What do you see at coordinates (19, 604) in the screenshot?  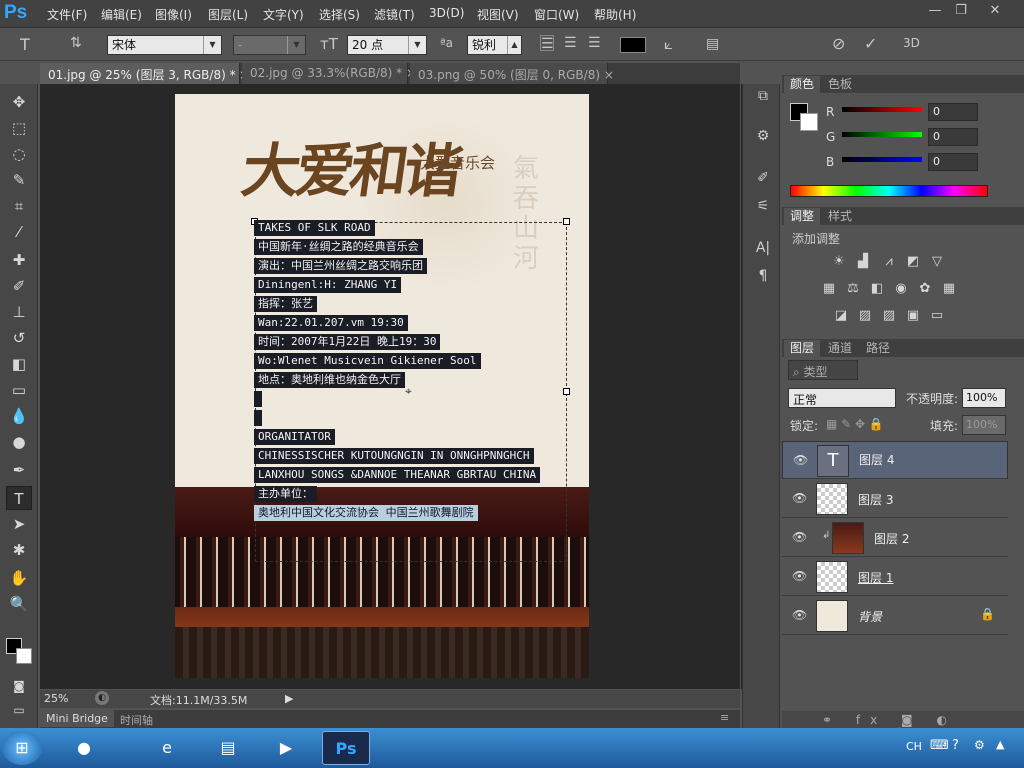 I see `zoom-tool-icon: 🔍` at bounding box center [19, 604].